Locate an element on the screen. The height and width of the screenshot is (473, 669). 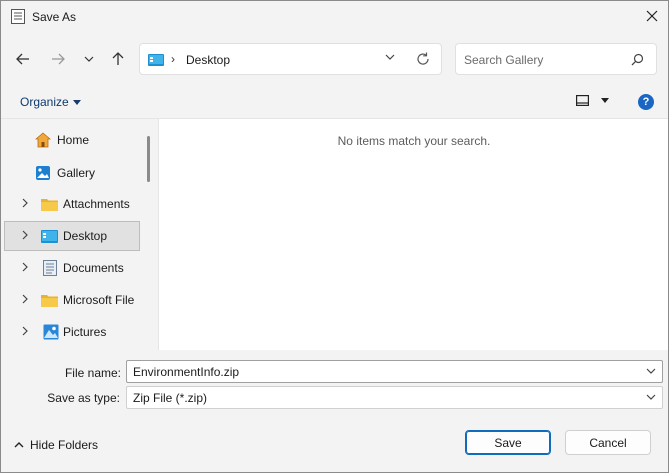
home-icon is located at coordinates (43, 140).